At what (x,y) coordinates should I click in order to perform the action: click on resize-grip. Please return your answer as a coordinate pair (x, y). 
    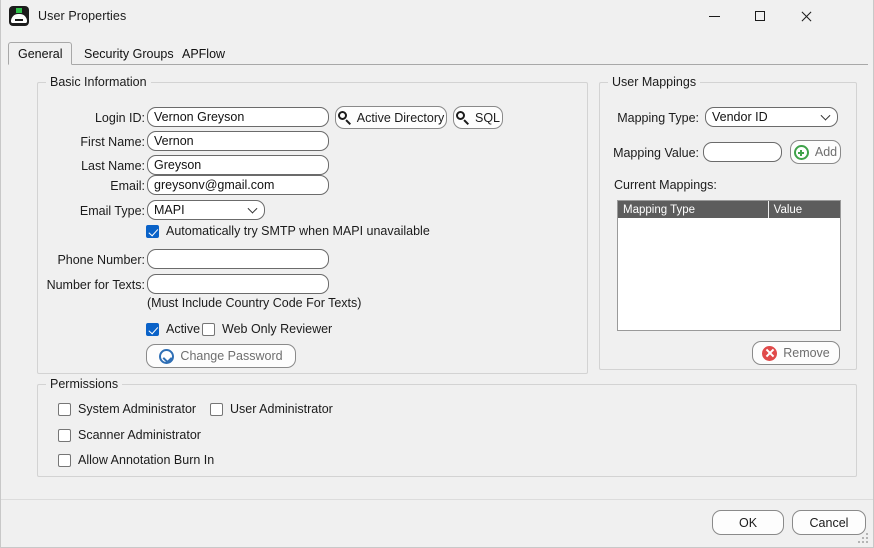
    Looking at the image, I should click on (863, 538).